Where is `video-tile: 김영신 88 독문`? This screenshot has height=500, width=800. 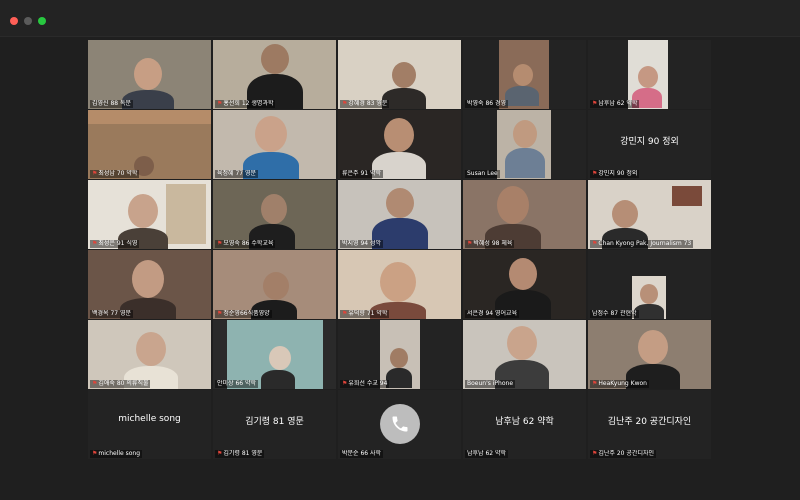 video-tile: 김영신 88 독문 is located at coordinates (149, 74).